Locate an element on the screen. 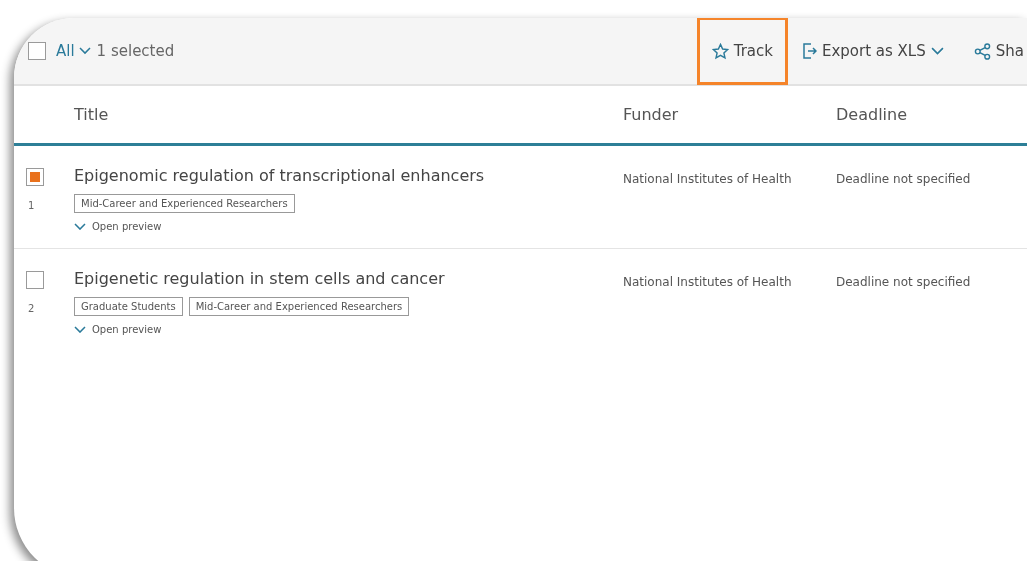 The width and height of the screenshot is (1027, 561). column-header: Title is located at coordinates (92, 114).